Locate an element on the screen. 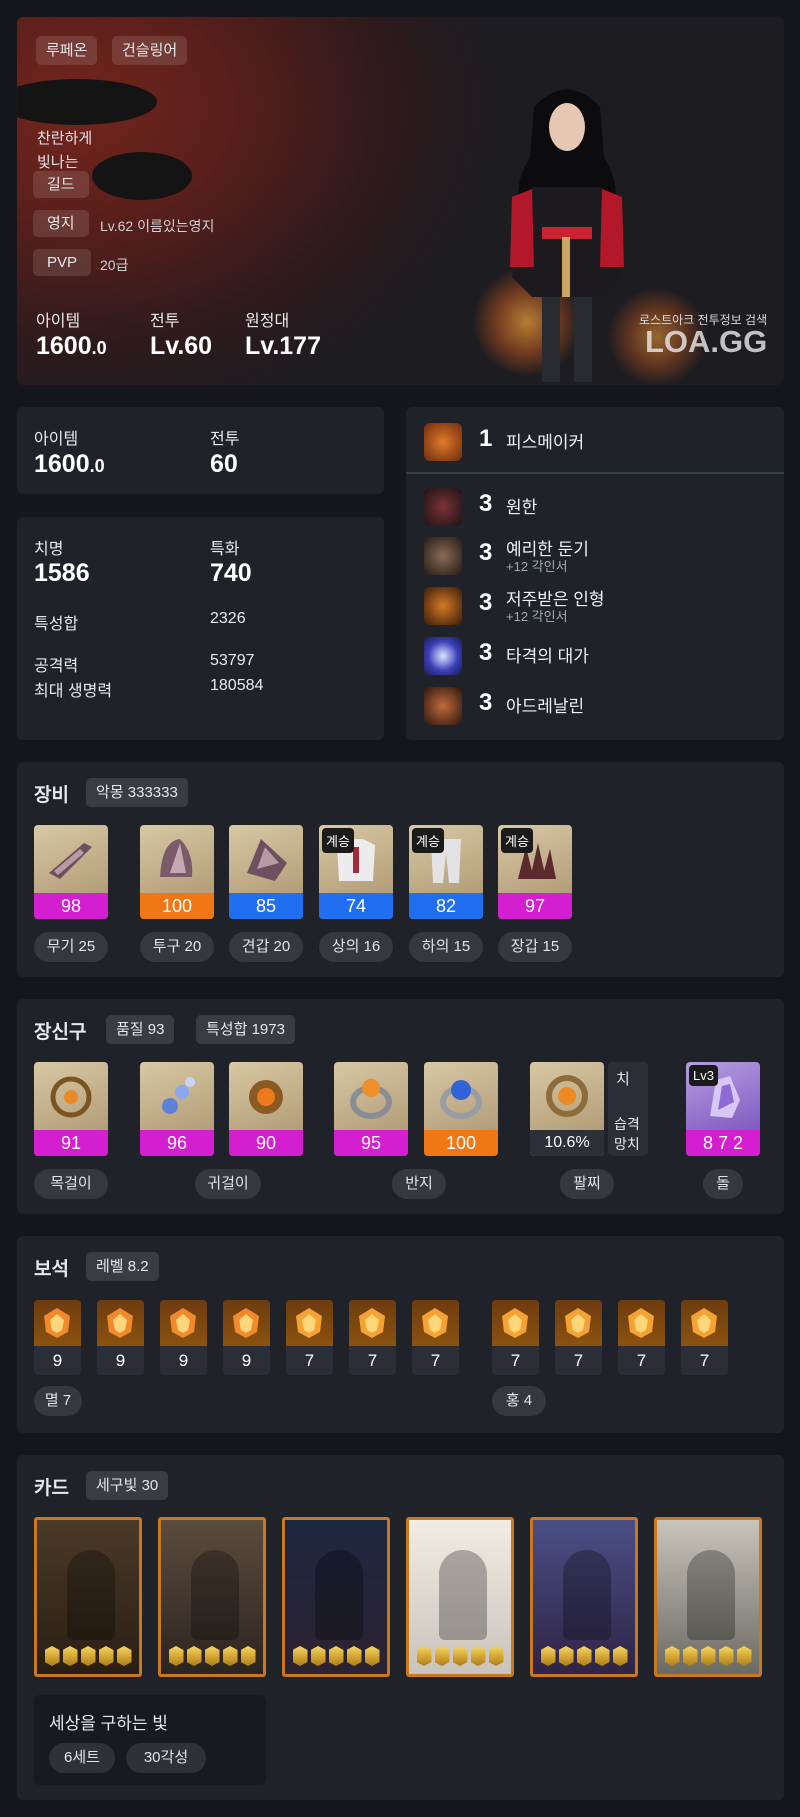 Image resolution: width=800 pixels, height=1817 pixels. stone-slot: Lv3 8 7 2 is located at coordinates (723, 1109).